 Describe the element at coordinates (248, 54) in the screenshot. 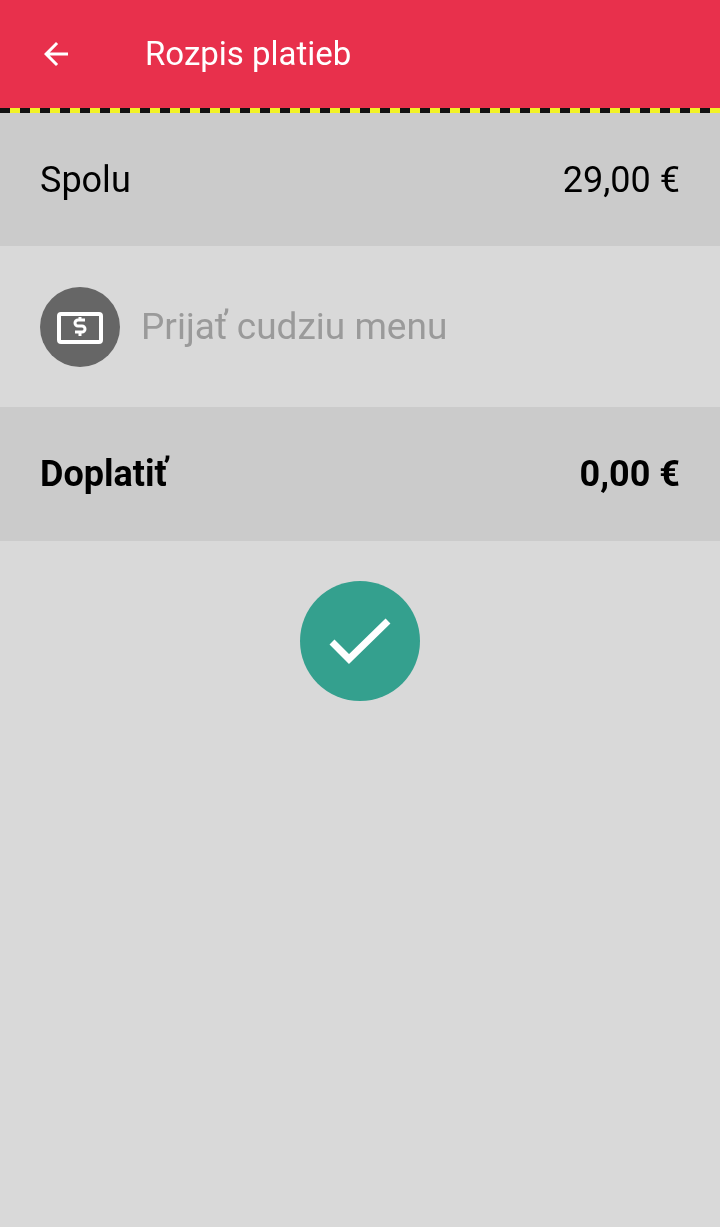

I see `screen-title: Rozpis platieb` at that location.